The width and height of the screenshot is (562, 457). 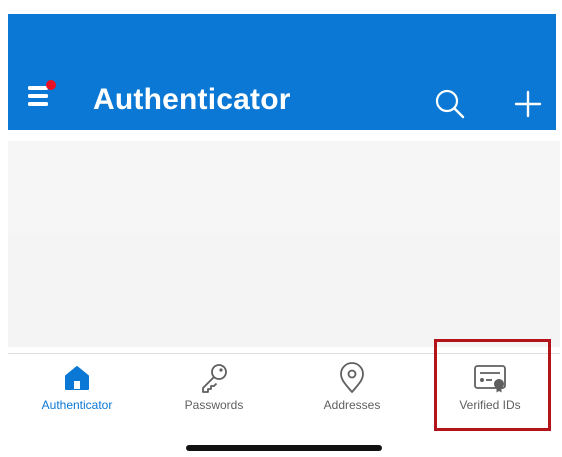 I want to click on tab-authenticator: Authenticator, so click(x=77, y=389).